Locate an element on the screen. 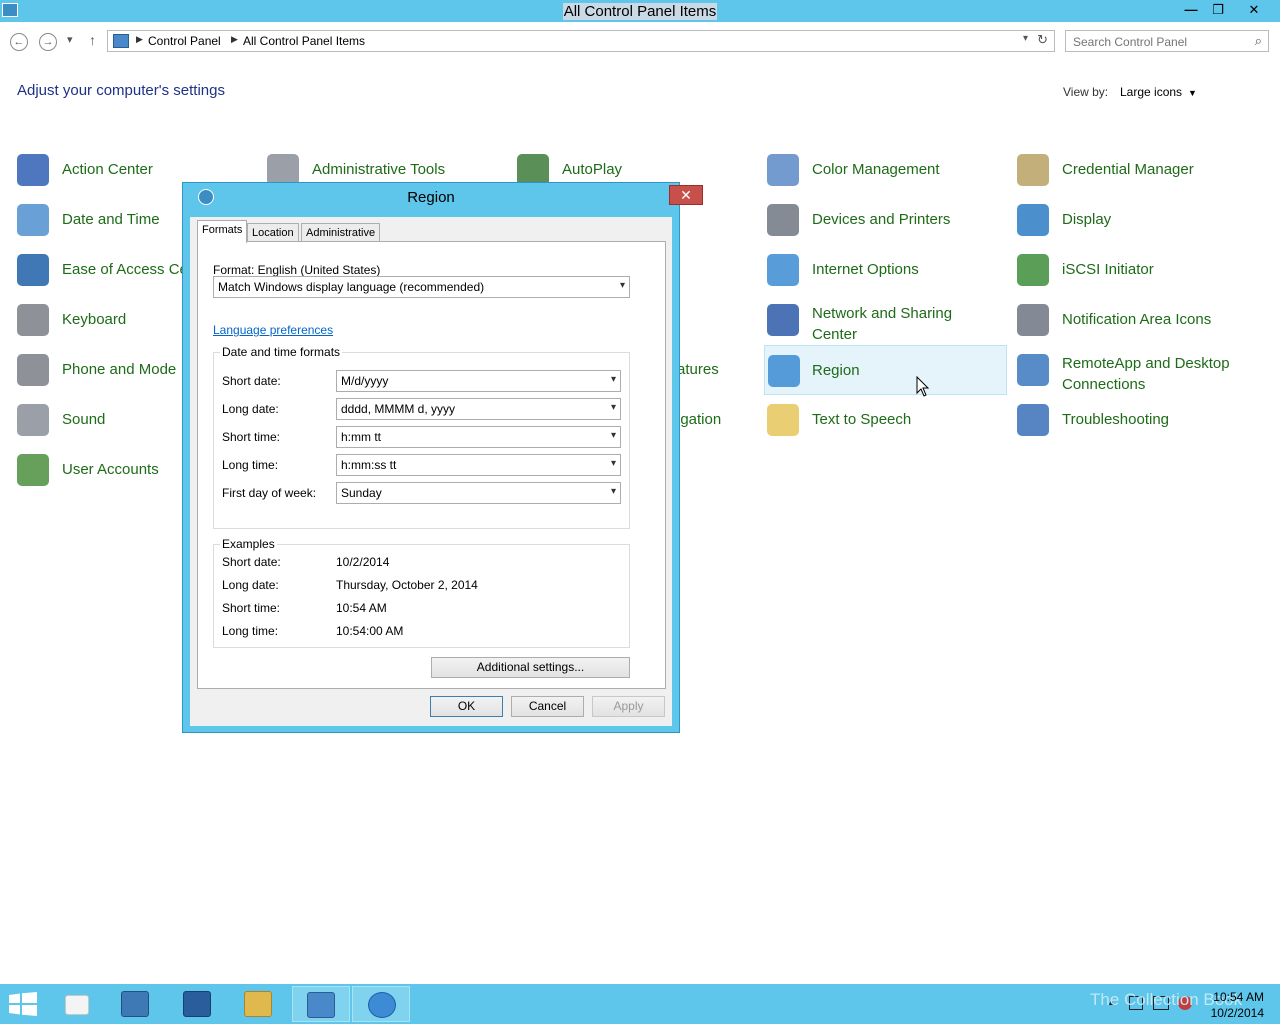 The height and width of the screenshot is (1024, 1280). search-box: ⌕ is located at coordinates (1167, 41).